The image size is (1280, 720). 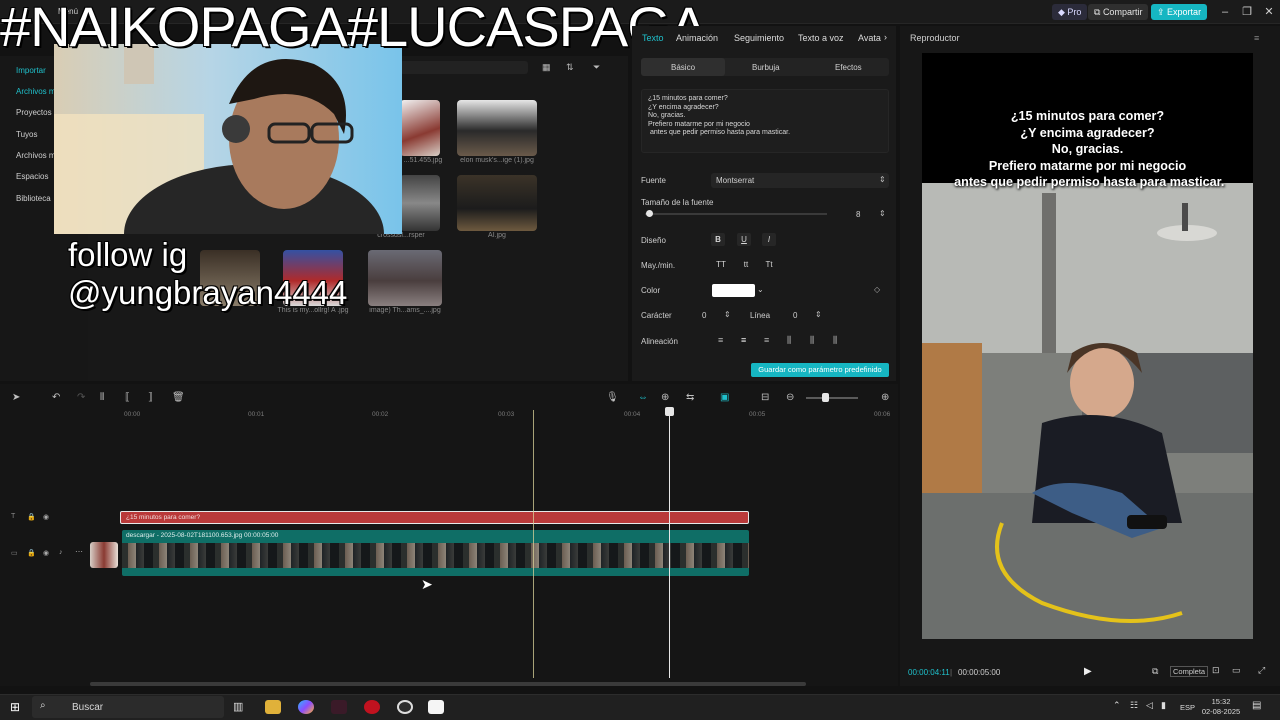 I want to click on nav-item-media-files: Archivos m, so click(x=36, y=155).